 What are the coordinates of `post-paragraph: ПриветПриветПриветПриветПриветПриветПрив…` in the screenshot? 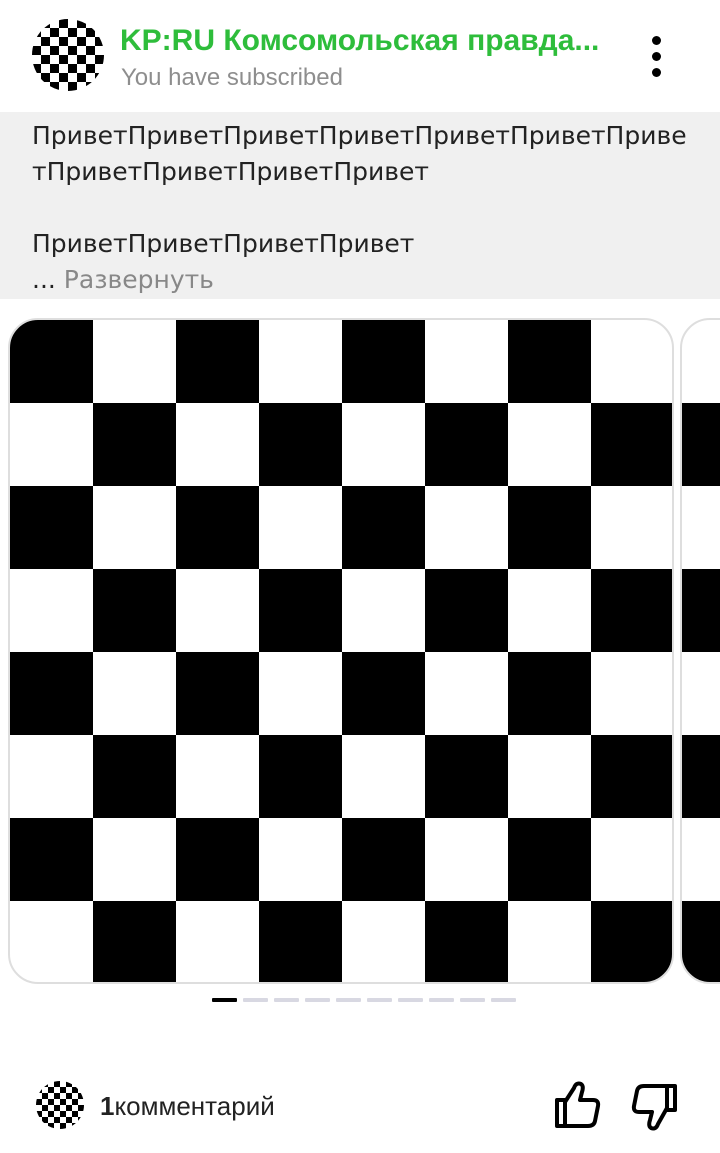 It's located at (359, 153).